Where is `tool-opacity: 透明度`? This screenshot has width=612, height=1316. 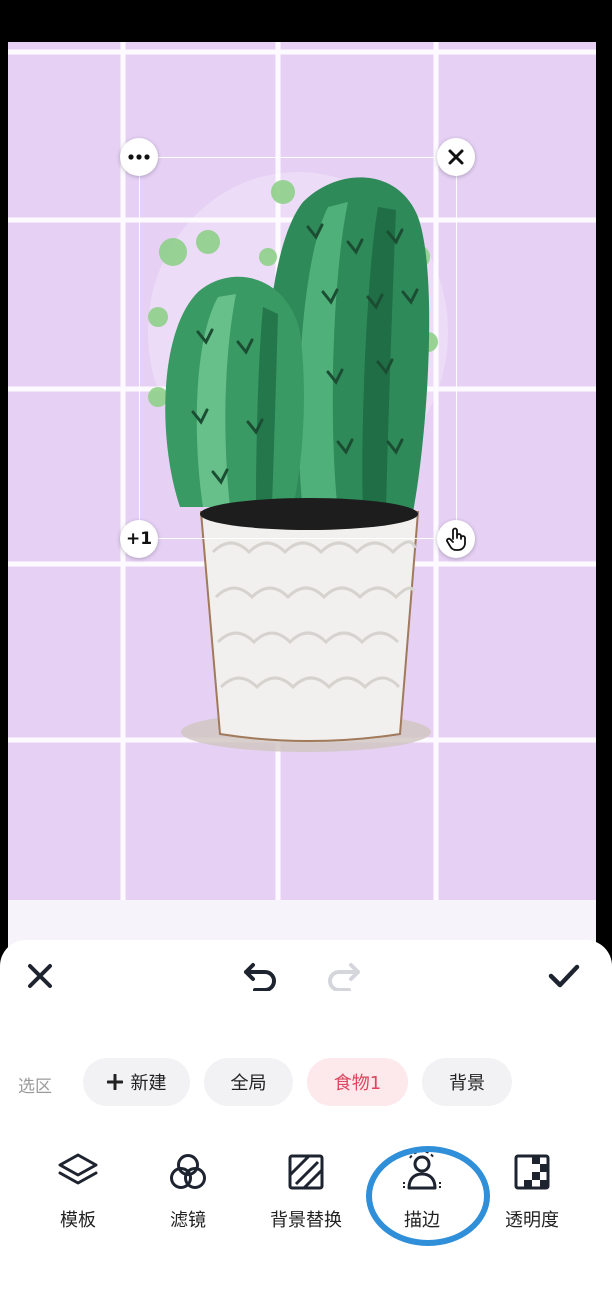
tool-opacity: 透明度 is located at coordinates (532, 1195).